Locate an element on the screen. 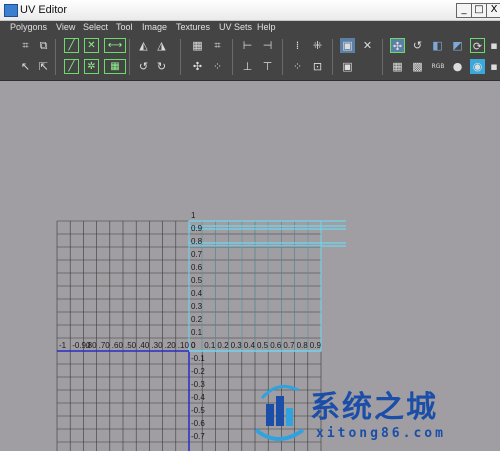 Image resolution: width=500 pixels, height=451 pixels. flip-v-icon: ◮ is located at coordinates (161, 45).